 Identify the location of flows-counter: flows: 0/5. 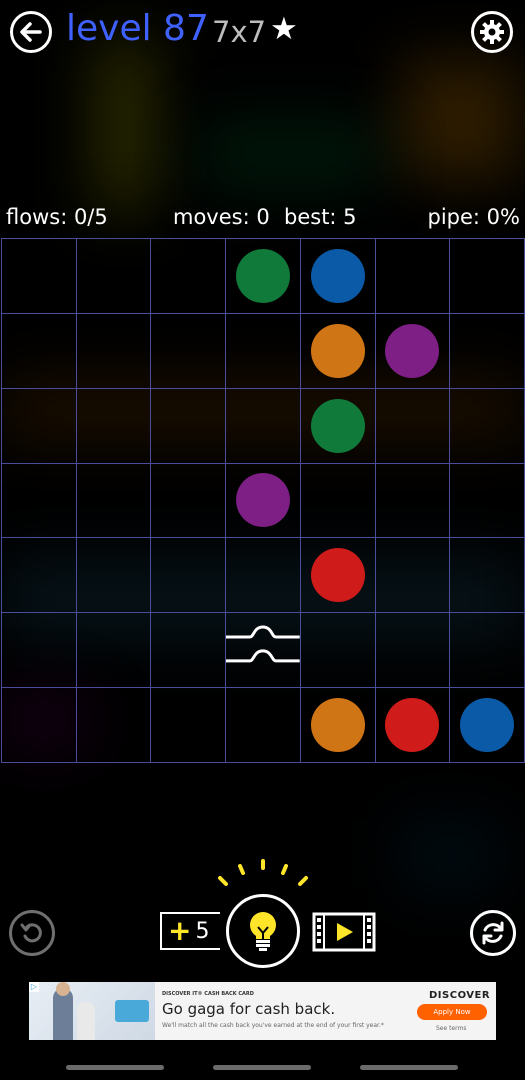
(57, 217).